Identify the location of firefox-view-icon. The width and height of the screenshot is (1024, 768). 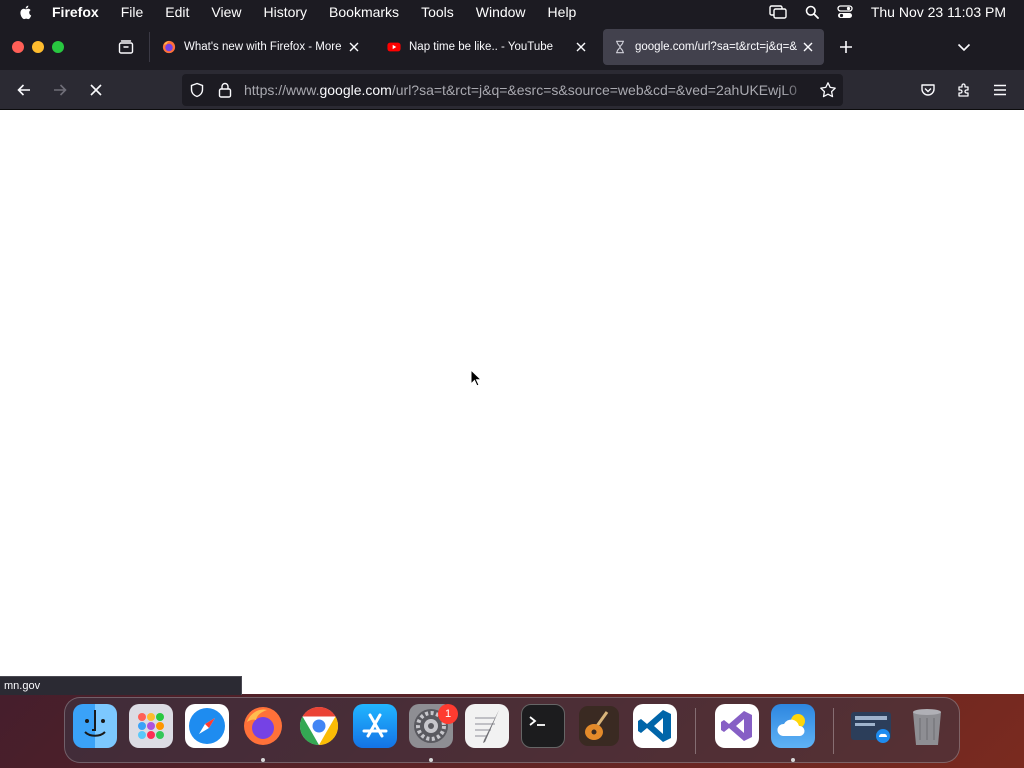
(126, 47).